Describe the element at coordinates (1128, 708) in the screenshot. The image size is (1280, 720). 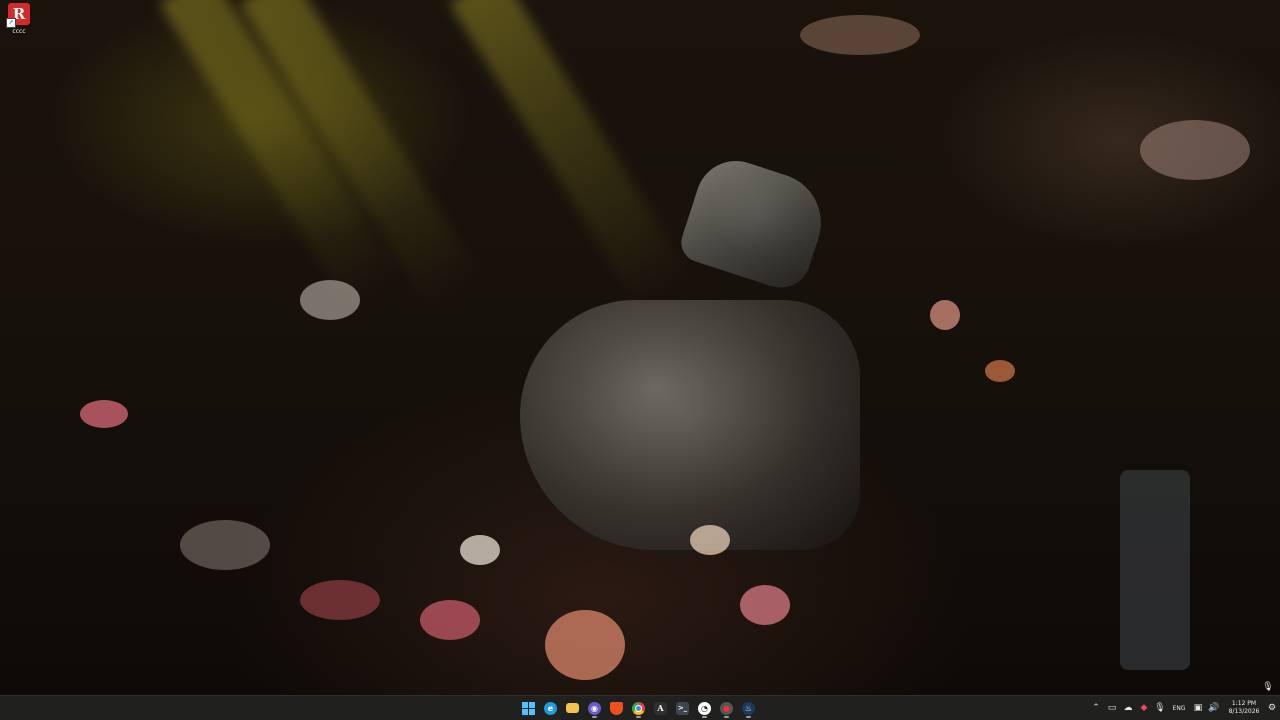
I see `cloud-icon: ☁` at that location.